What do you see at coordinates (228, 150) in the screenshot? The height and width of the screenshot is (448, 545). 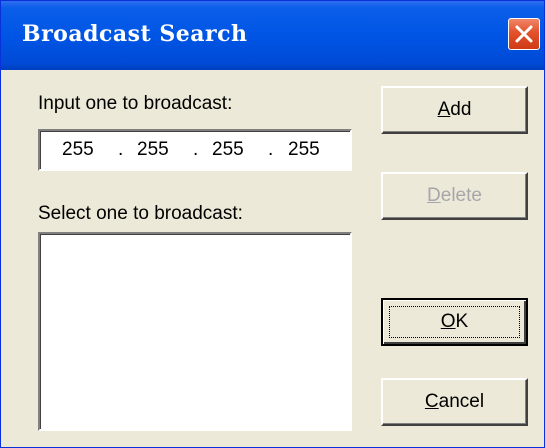 I see `ip-octet-3: 255` at bounding box center [228, 150].